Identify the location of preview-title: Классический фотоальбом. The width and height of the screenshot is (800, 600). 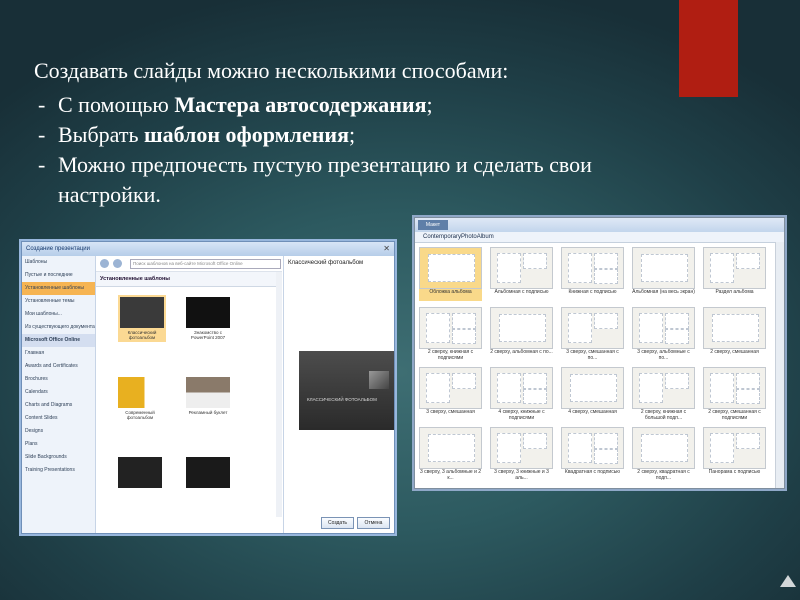
(326, 263).